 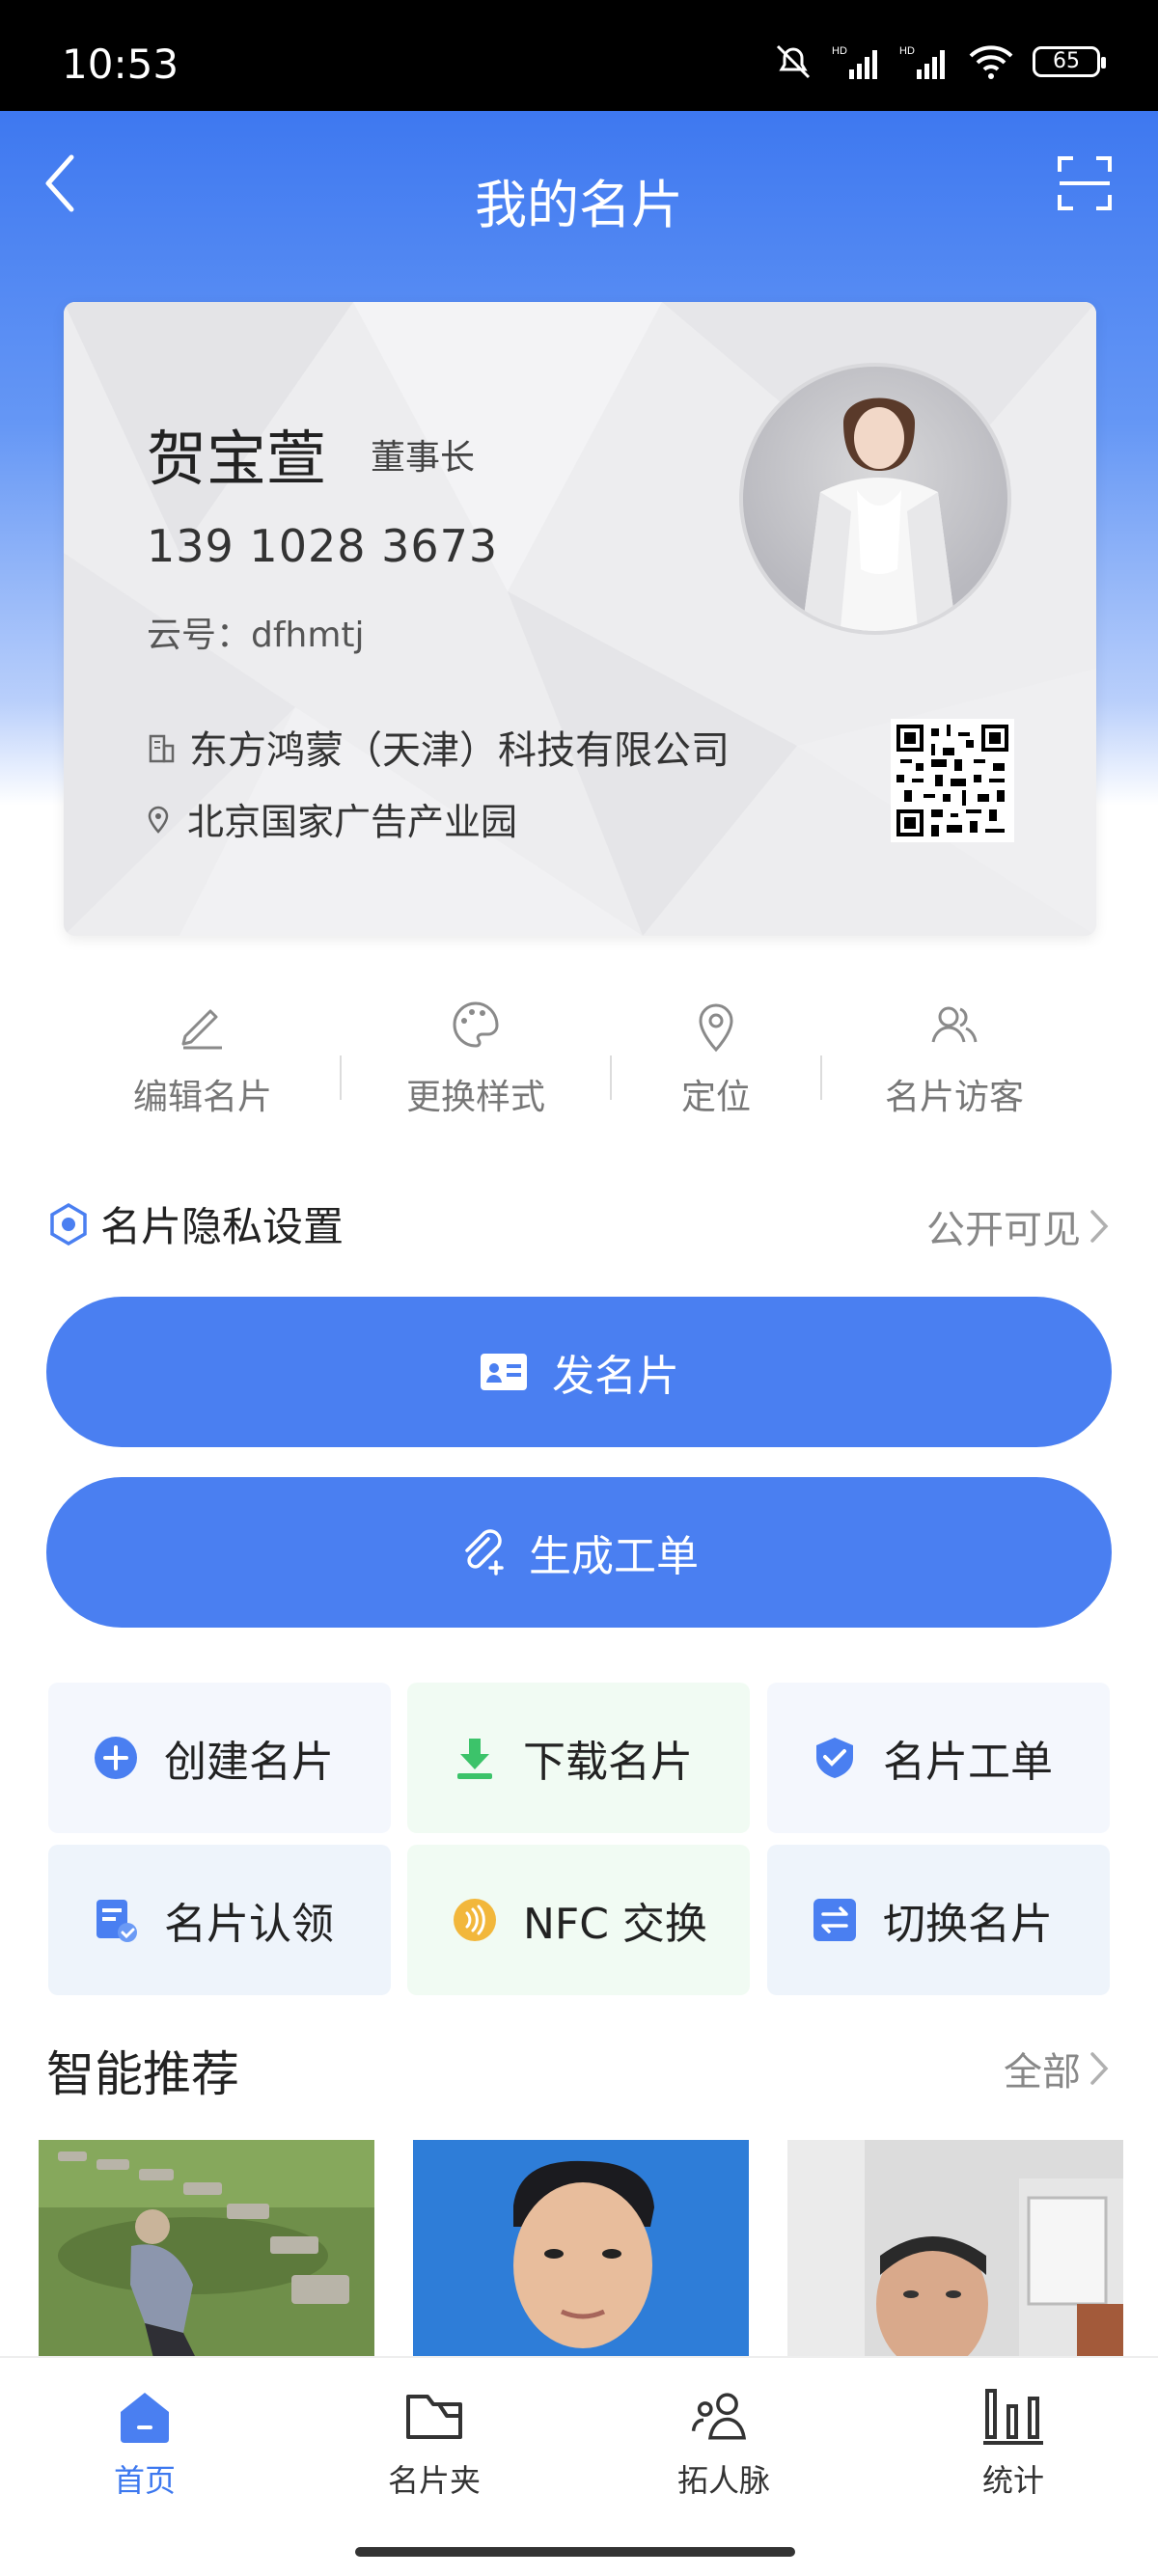 What do you see at coordinates (145, 2418) in the screenshot?
I see `home-icon` at bounding box center [145, 2418].